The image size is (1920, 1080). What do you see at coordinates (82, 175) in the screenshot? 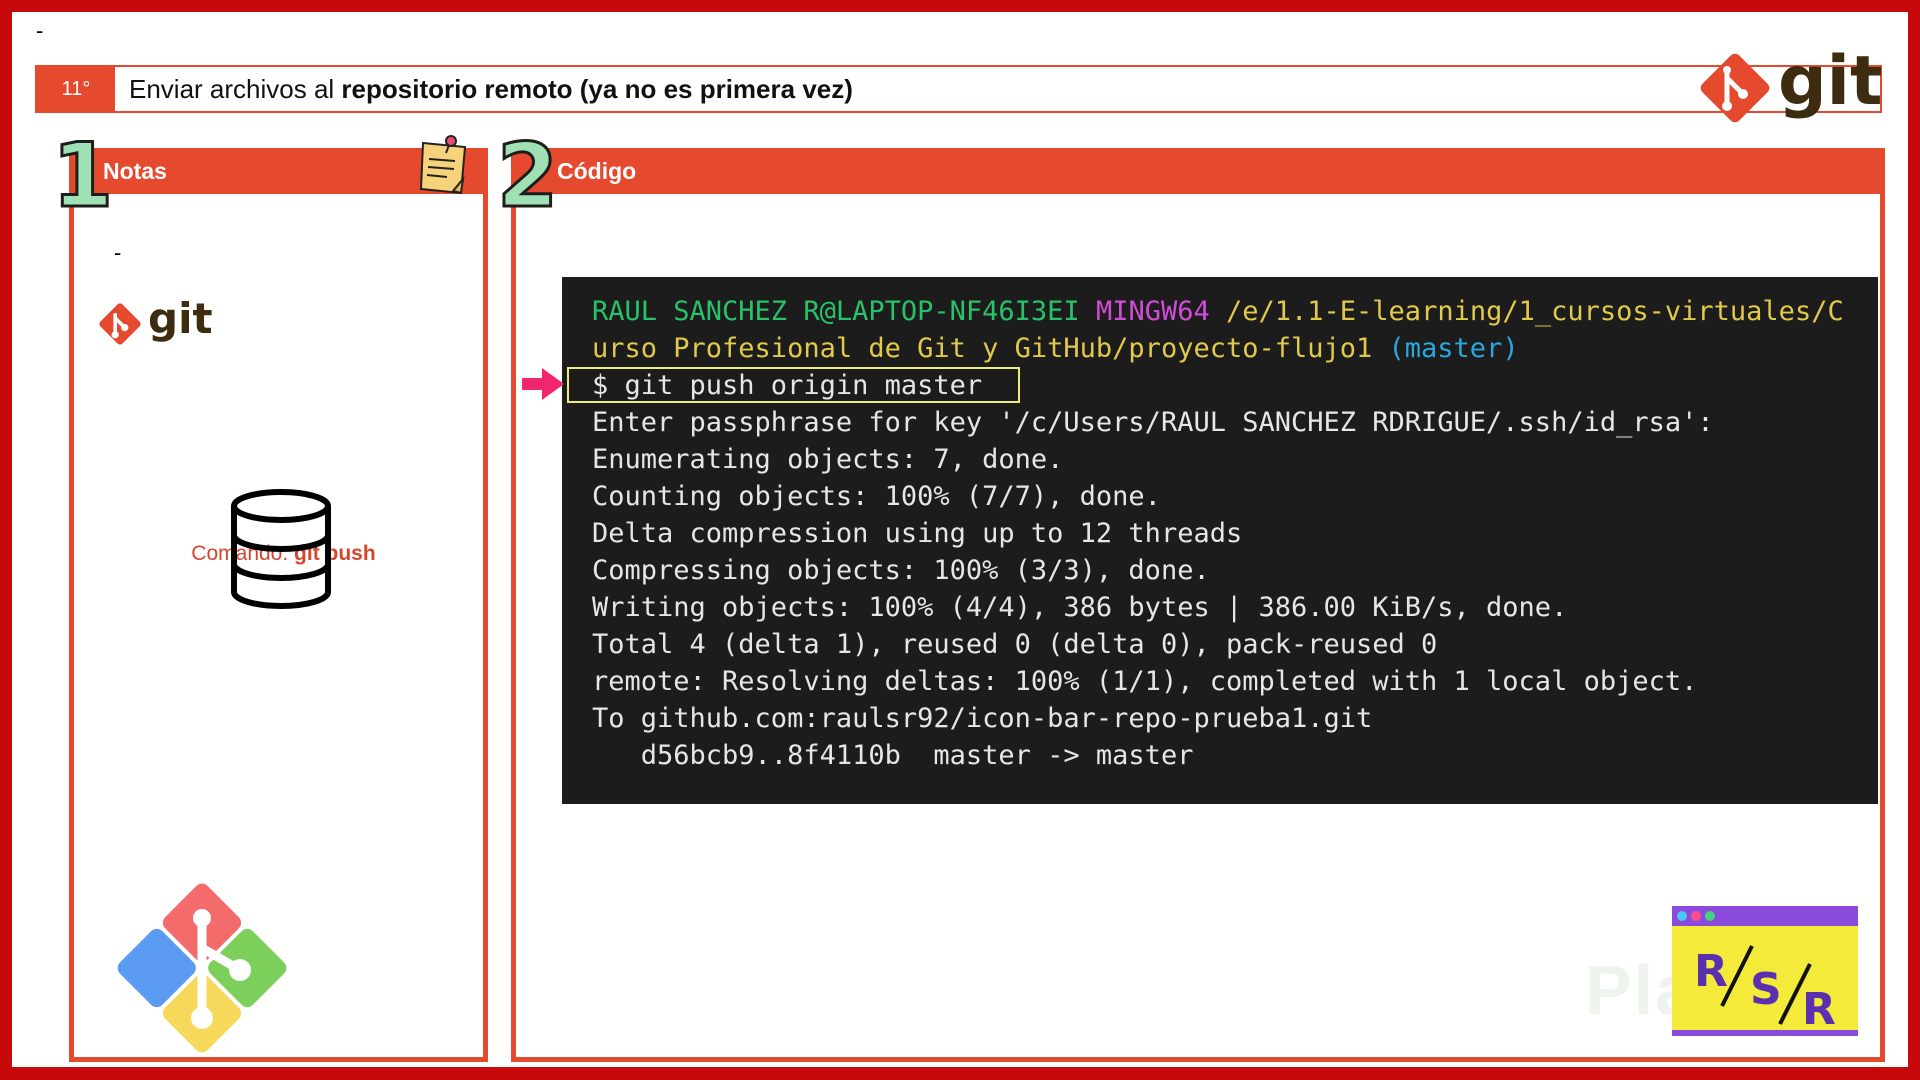
I see `step-number-1: 1` at bounding box center [82, 175].